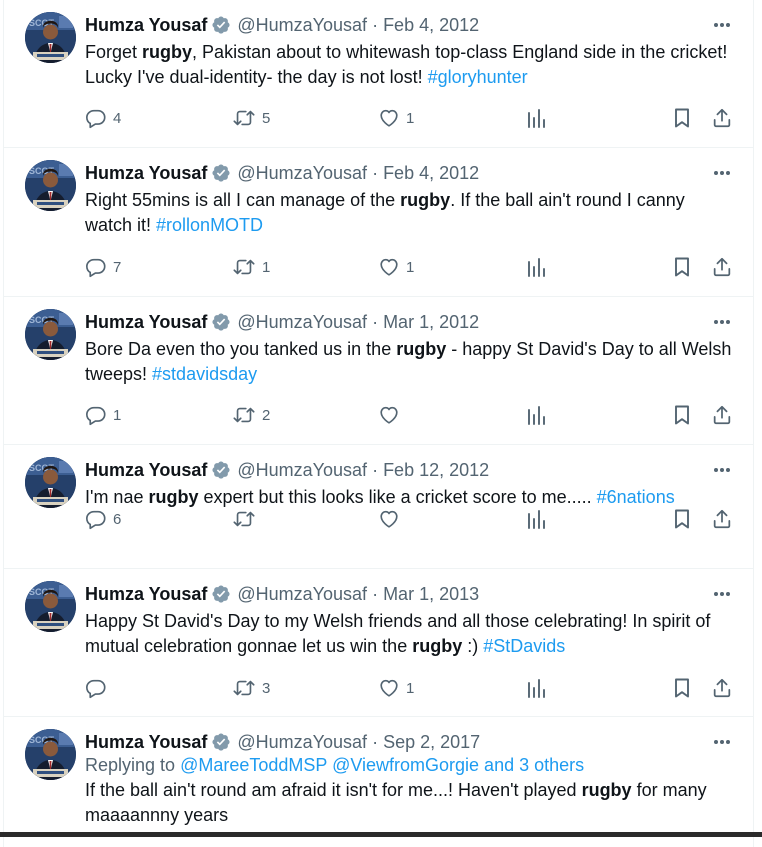  I want to click on tweet-header: Humza Yousaf @HumzaYousaf · Mar 1, 2013, so click(282, 594).